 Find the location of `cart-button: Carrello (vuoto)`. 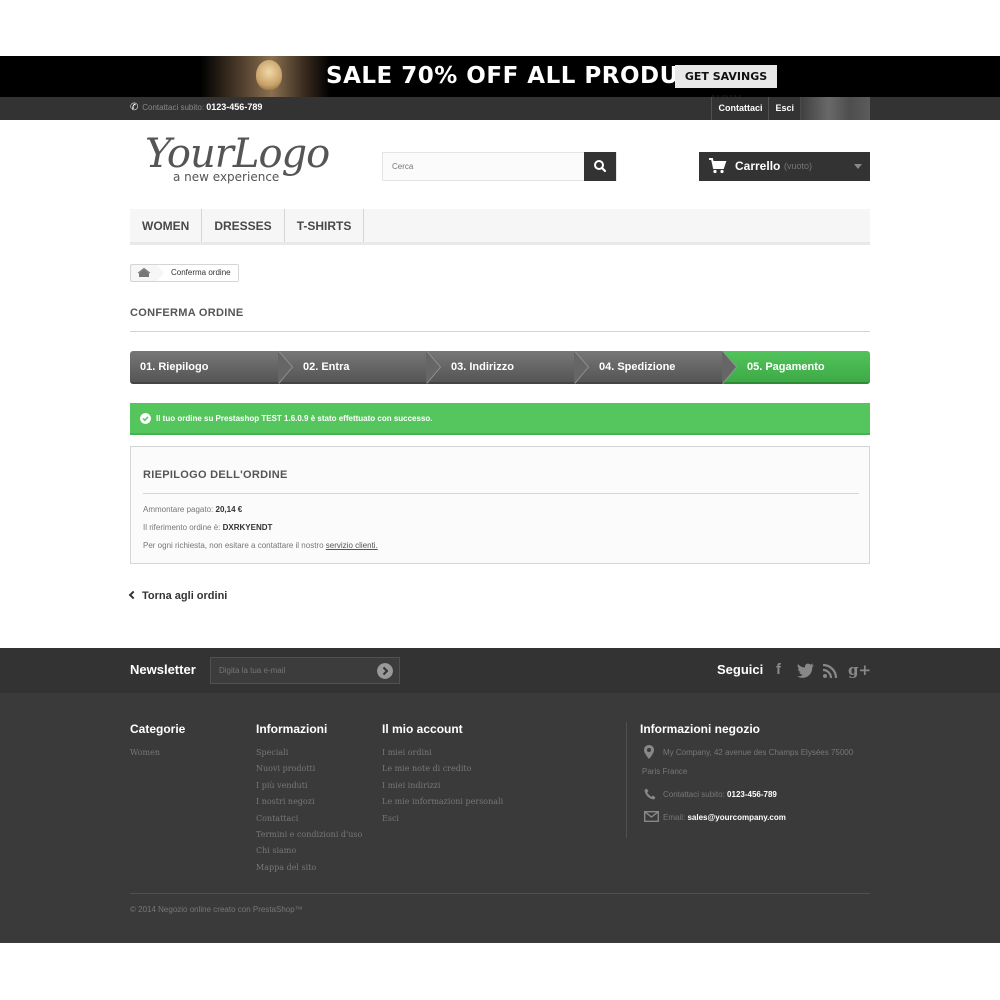

cart-button: Carrello (vuoto) is located at coordinates (784, 166).